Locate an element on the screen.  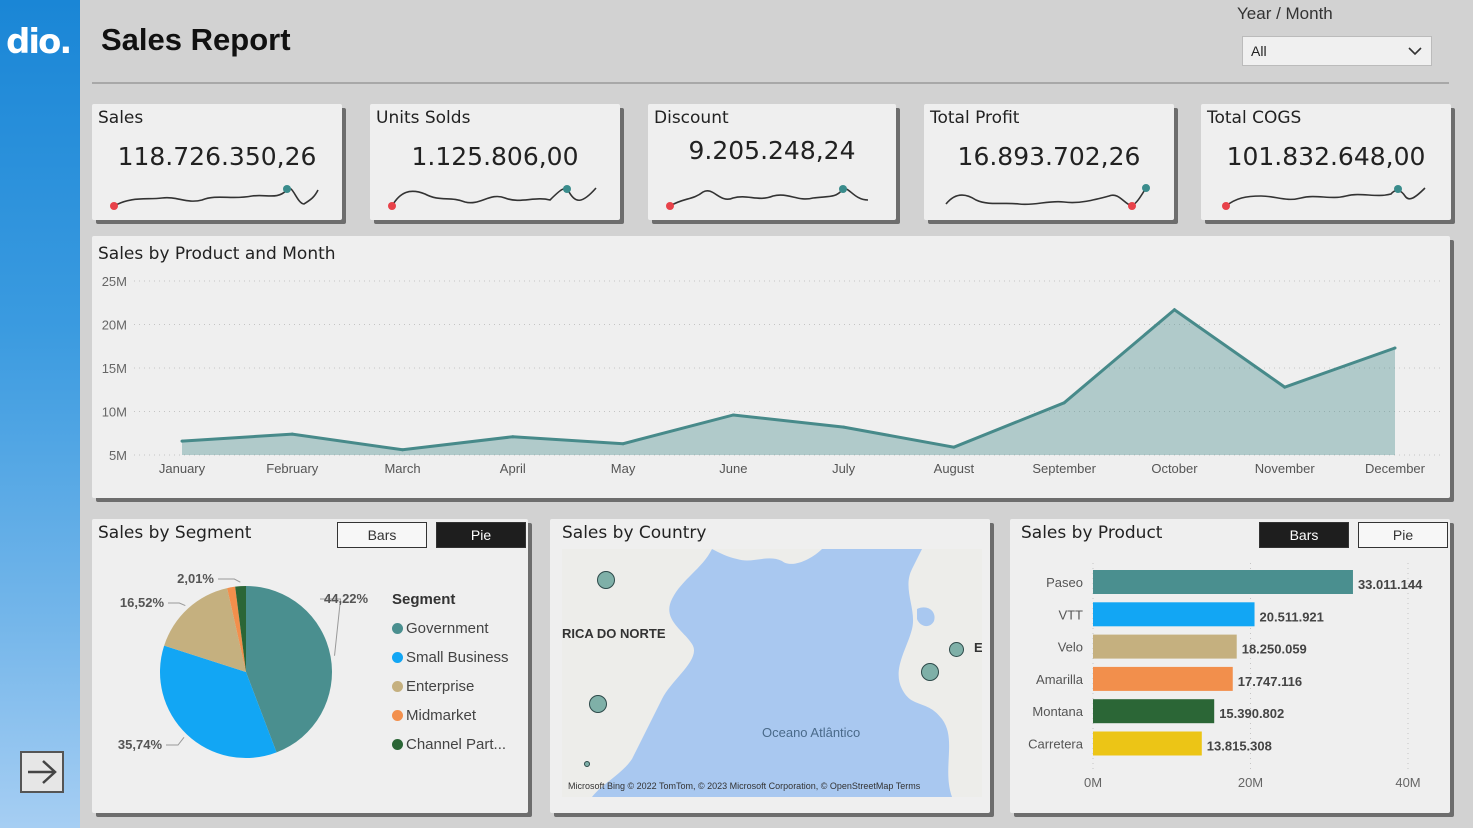
sidebar: dio. is located at coordinates (40, 414).